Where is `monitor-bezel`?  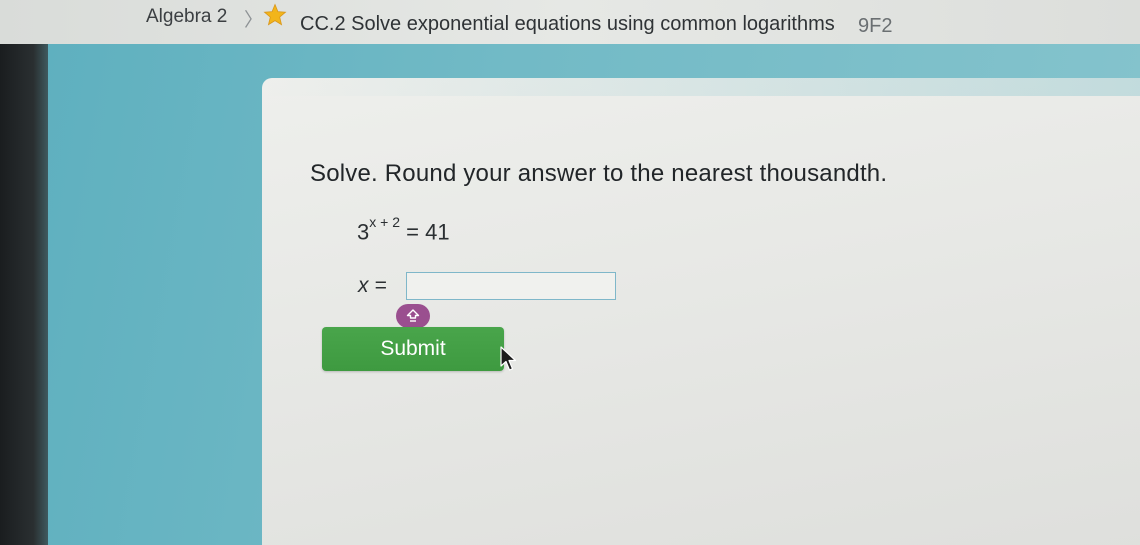
monitor-bezel is located at coordinates (24, 272).